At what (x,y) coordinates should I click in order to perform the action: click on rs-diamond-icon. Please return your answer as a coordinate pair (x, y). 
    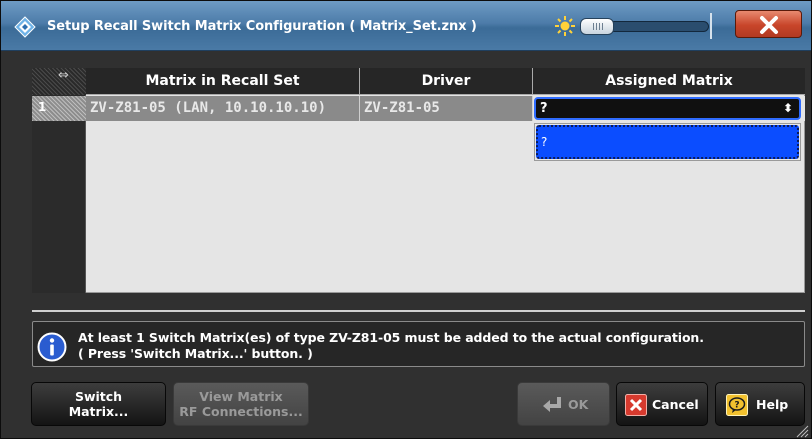
    Looking at the image, I should click on (25, 27).